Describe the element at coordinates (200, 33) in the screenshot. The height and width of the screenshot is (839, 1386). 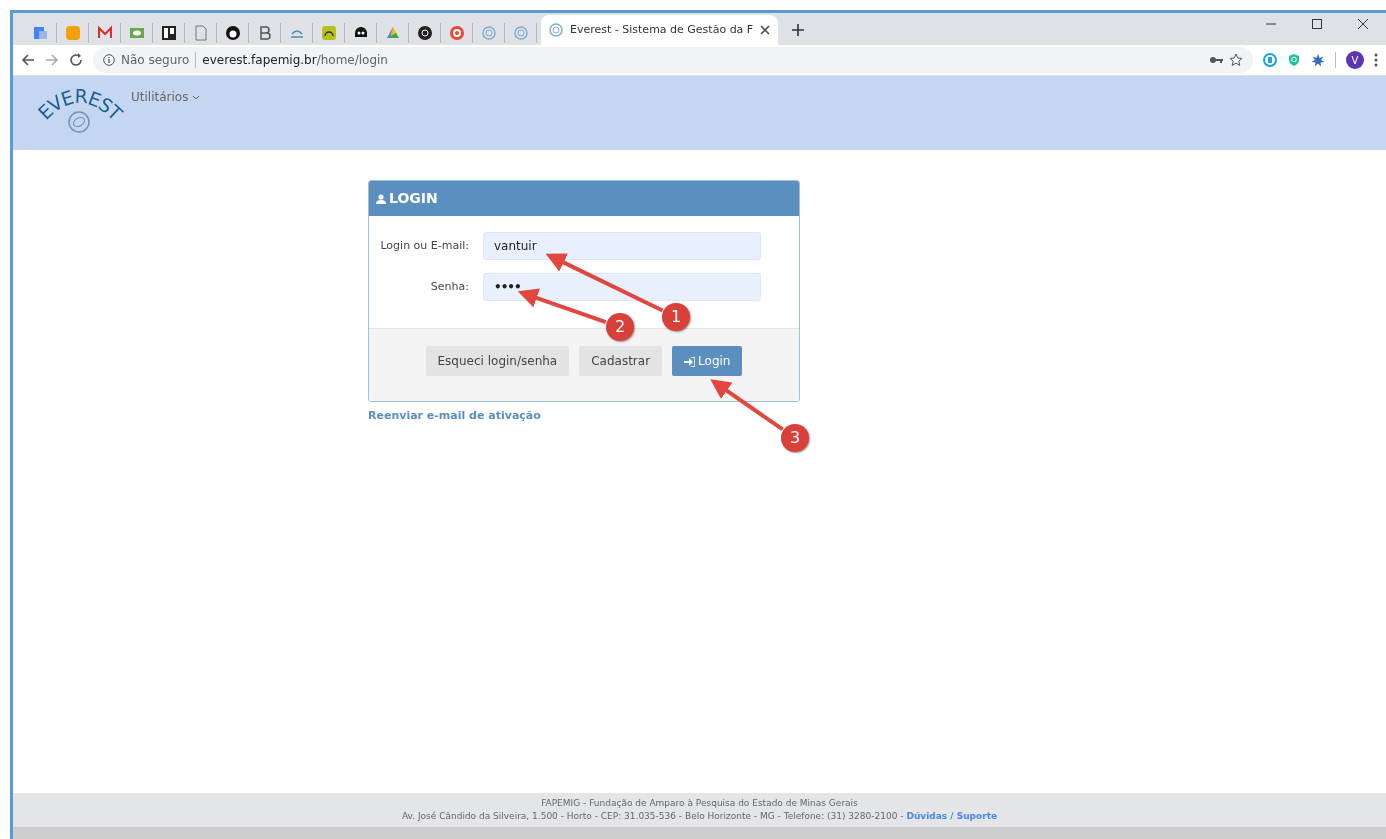
I see `page-icon` at that location.